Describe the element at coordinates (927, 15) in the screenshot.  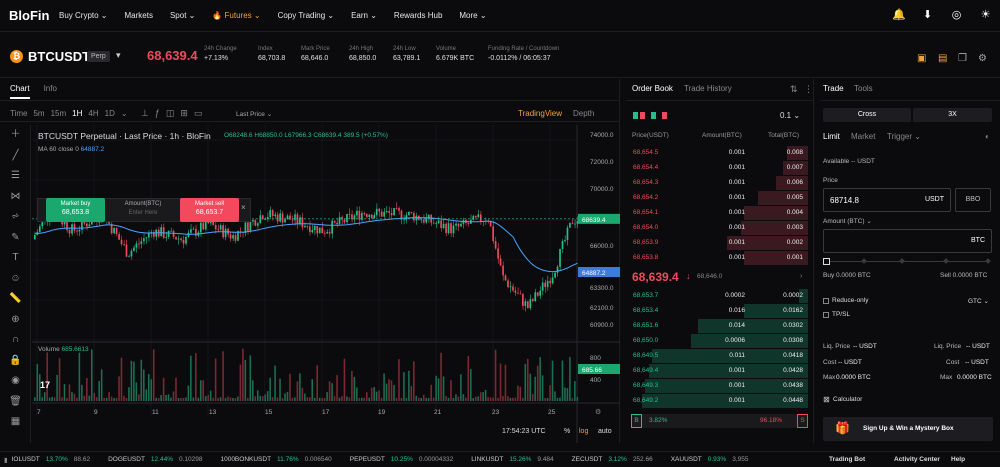
I see `download-icon: ⬇` at that location.